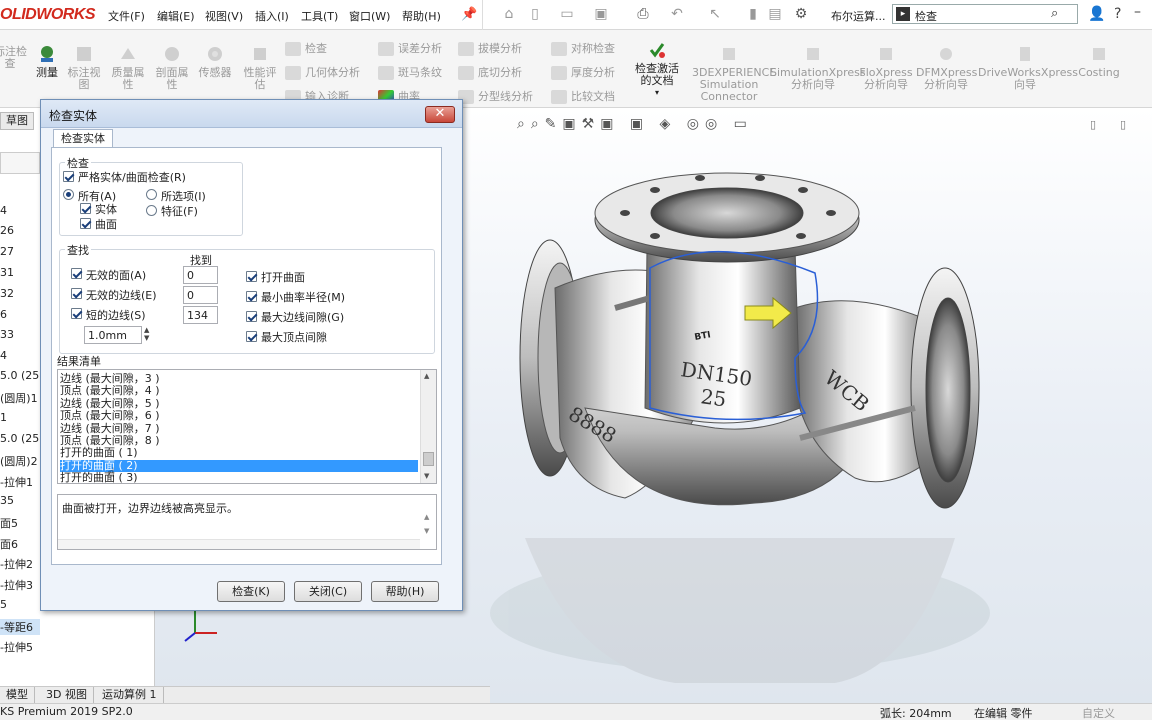 The height and width of the screenshot is (720, 1152). I want to click on home-icon: ⌂, so click(509, 14).